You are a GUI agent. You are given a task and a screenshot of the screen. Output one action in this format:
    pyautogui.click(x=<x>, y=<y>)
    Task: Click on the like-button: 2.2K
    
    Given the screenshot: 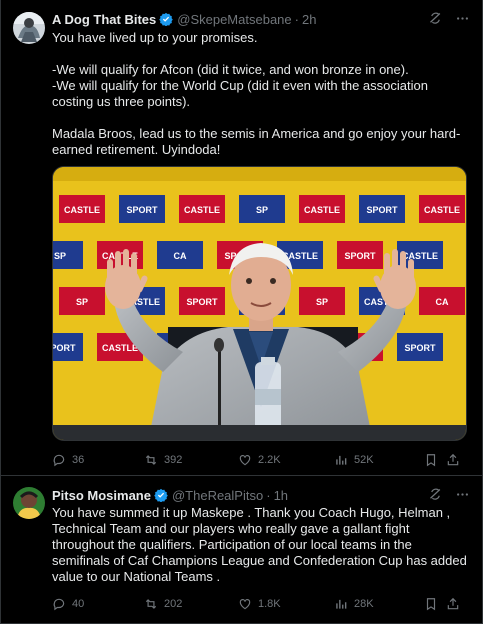 What is the action you would take?
    pyautogui.click(x=286, y=460)
    